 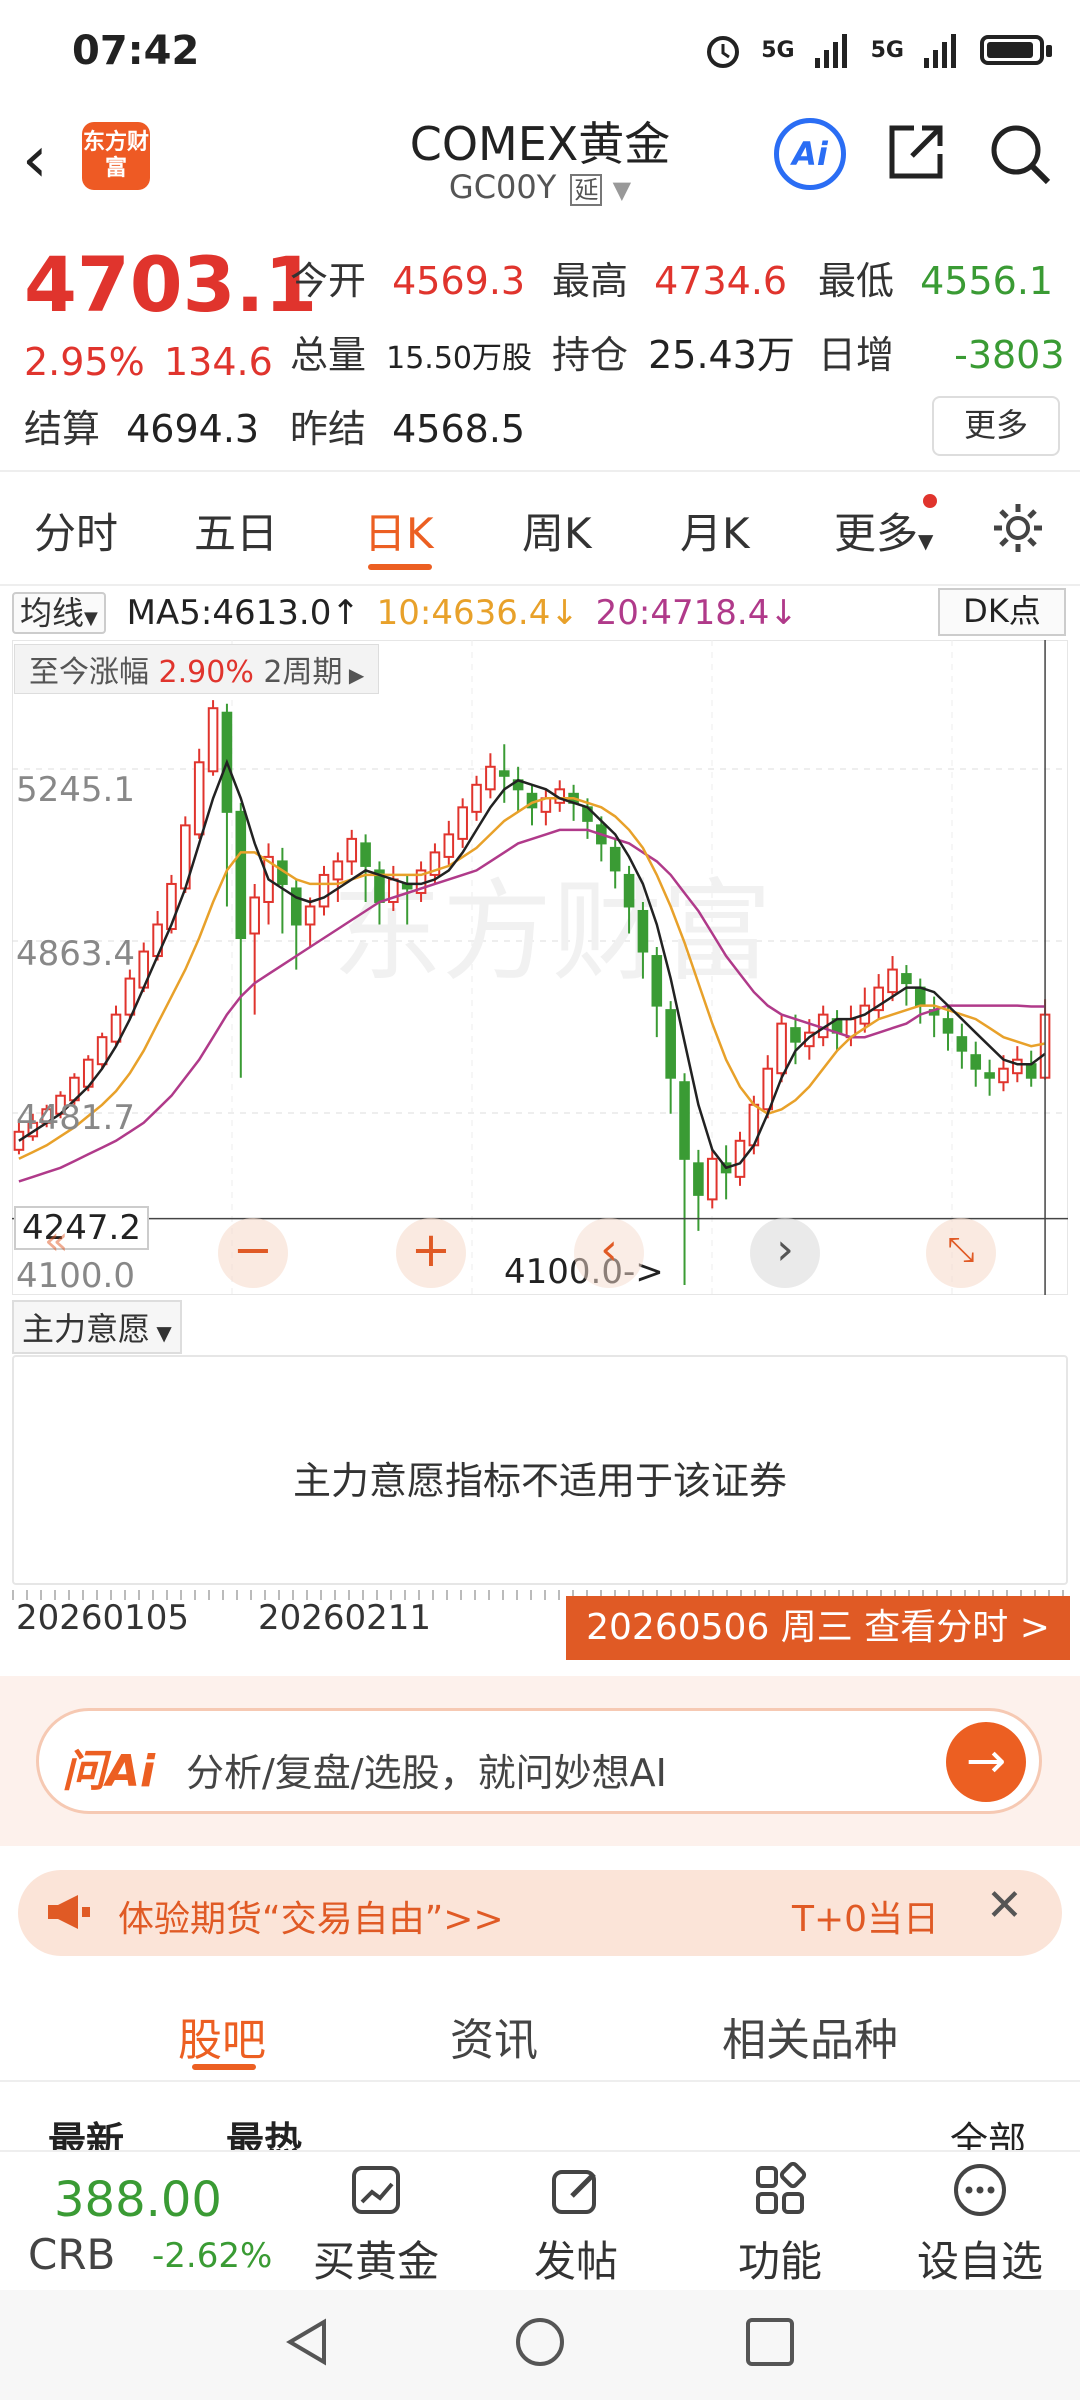 What do you see at coordinates (781, 2187) in the screenshot?
I see `grid-icon` at bounding box center [781, 2187].